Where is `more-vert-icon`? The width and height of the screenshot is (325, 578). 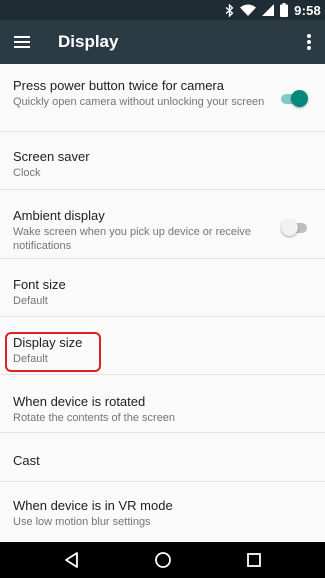 more-vert-icon is located at coordinates (309, 42).